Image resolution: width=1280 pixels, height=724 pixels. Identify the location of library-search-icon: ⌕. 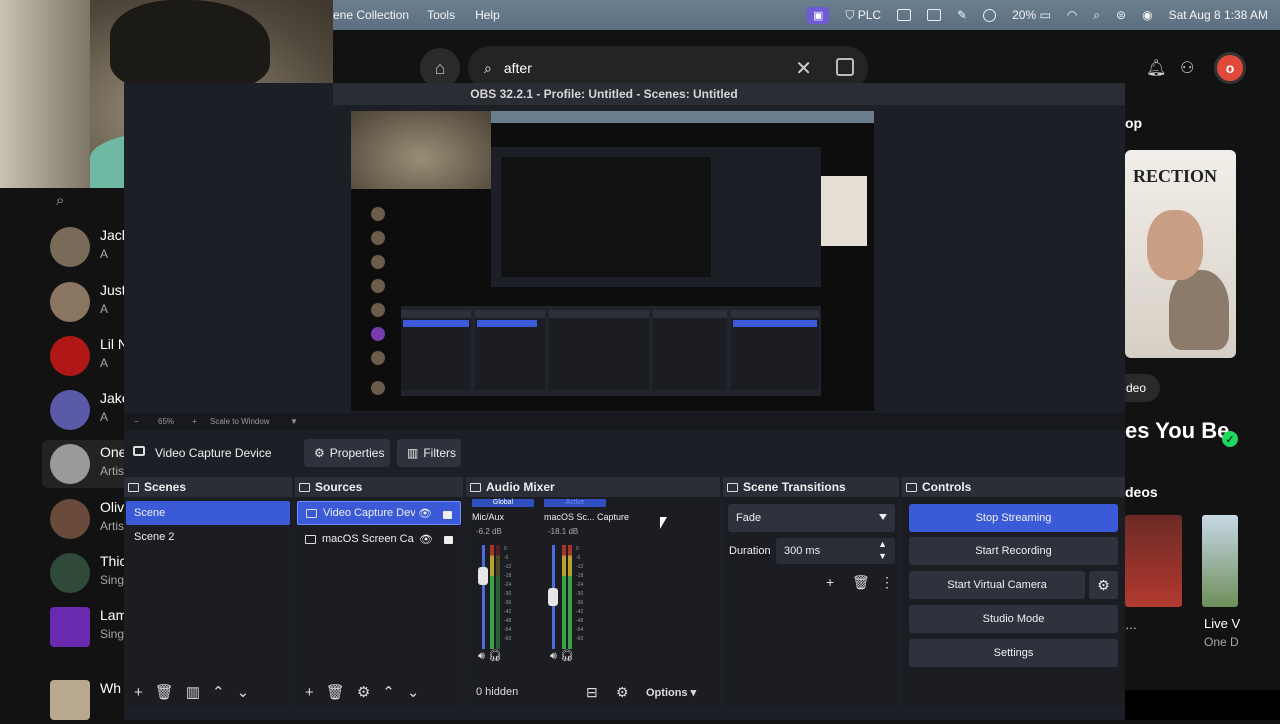
(60, 200).